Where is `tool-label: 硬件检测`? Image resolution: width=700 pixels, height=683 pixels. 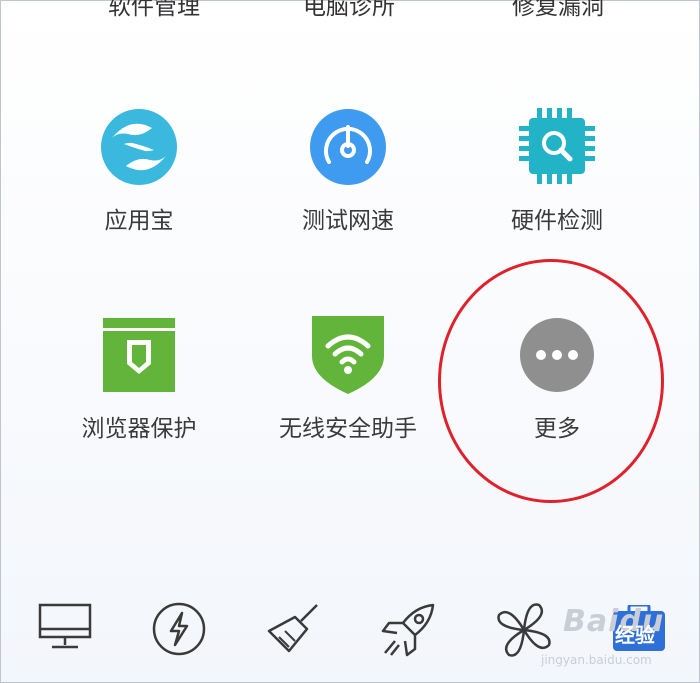
tool-label: 硬件检测 is located at coordinates (557, 221).